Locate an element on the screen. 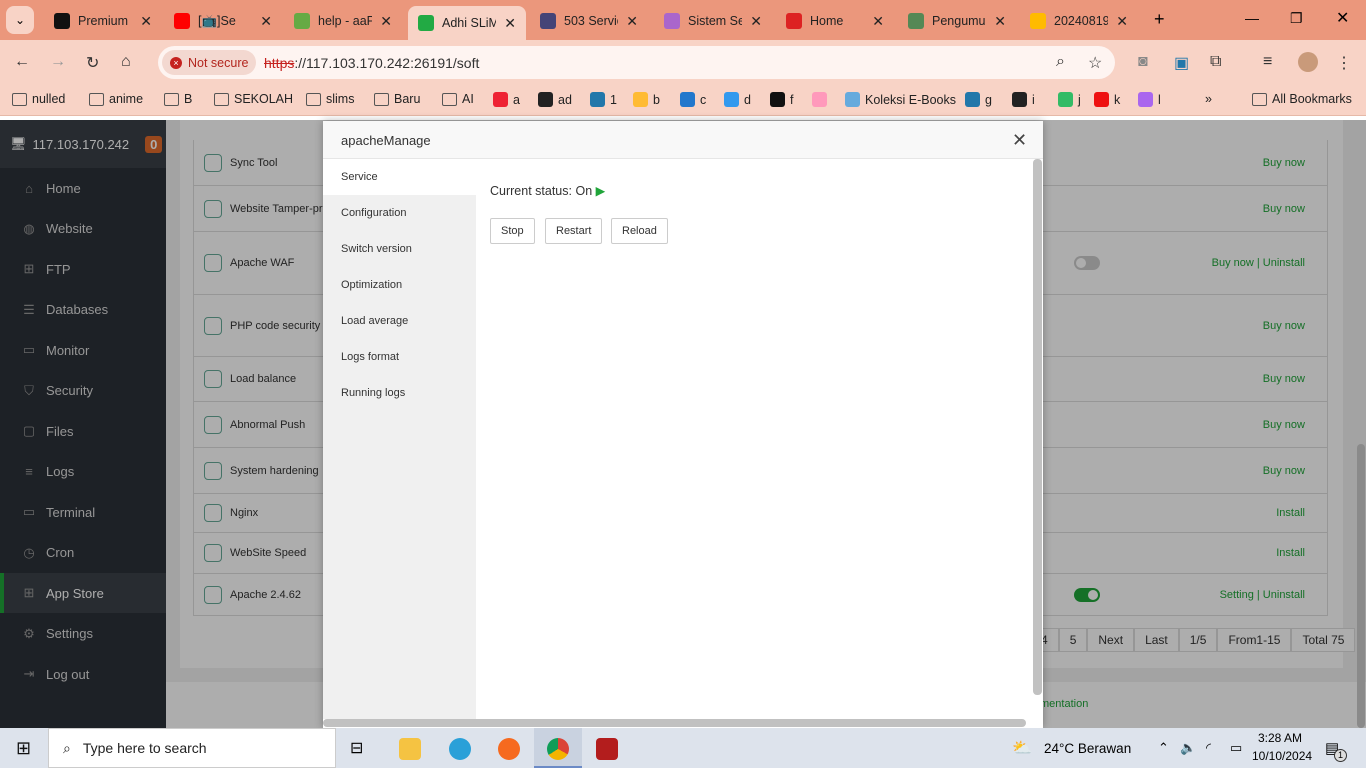  tray-chevron-icon: ⌃ is located at coordinates (1163, 748).